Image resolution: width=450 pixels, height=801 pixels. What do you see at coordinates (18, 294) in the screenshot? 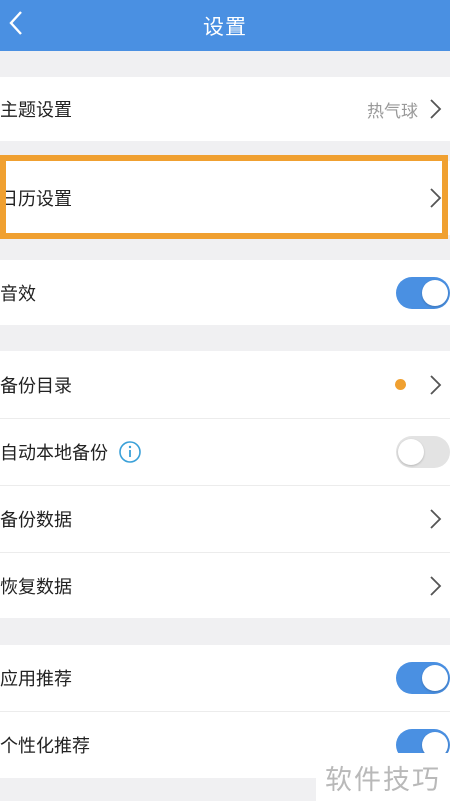
I see `sound-effects-label: 音效` at bounding box center [18, 294].